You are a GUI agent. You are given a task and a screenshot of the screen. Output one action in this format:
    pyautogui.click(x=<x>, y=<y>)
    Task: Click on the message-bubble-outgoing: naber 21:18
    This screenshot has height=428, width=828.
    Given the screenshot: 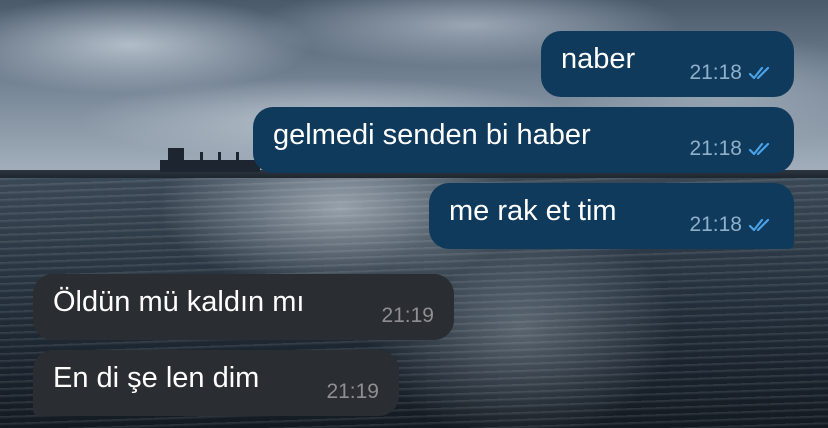 What is the action you would take?
    pyautogui.click(x=667, y=64)
    